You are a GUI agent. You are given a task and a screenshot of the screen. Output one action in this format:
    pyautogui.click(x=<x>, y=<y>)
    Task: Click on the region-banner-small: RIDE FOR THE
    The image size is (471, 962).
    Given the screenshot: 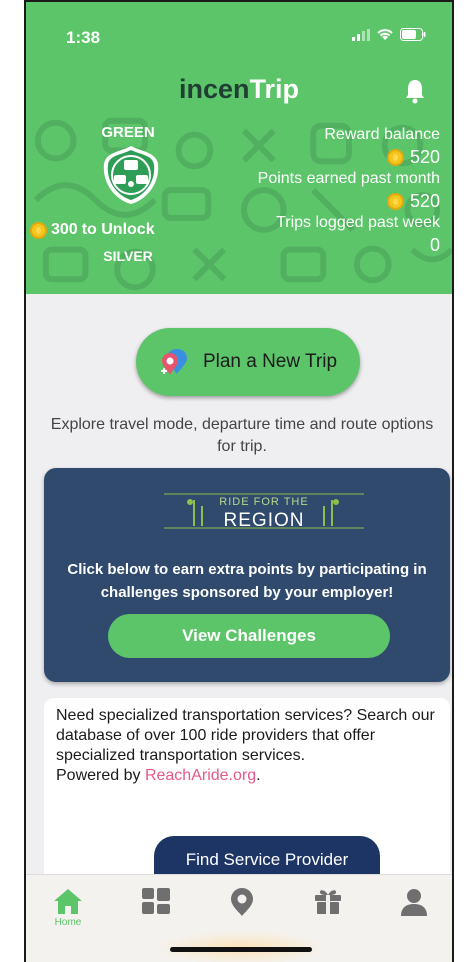 What is the action you would take?
    pyautogui.click(x=264, y=502)
    